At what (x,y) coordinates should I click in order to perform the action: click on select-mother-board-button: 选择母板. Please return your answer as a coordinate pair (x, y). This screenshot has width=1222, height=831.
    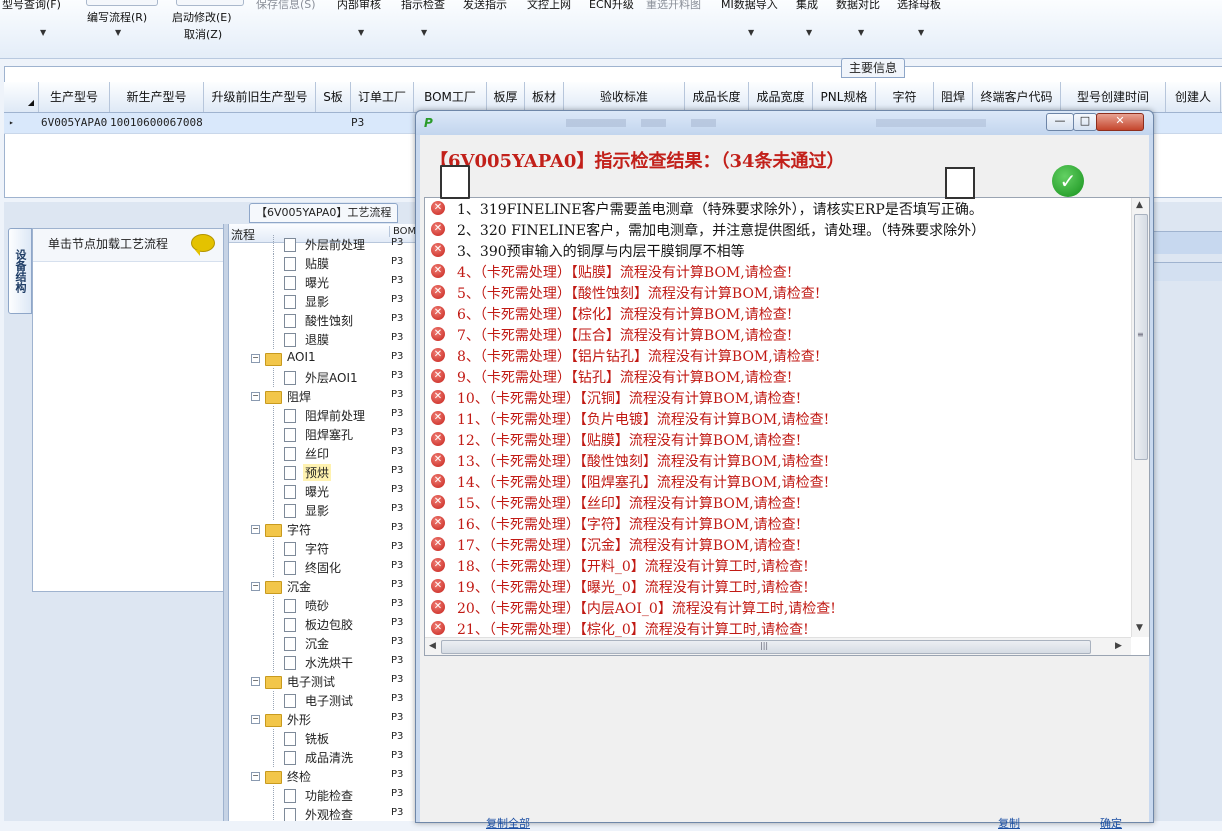
    Looking at the image, I should click on (919, 6).